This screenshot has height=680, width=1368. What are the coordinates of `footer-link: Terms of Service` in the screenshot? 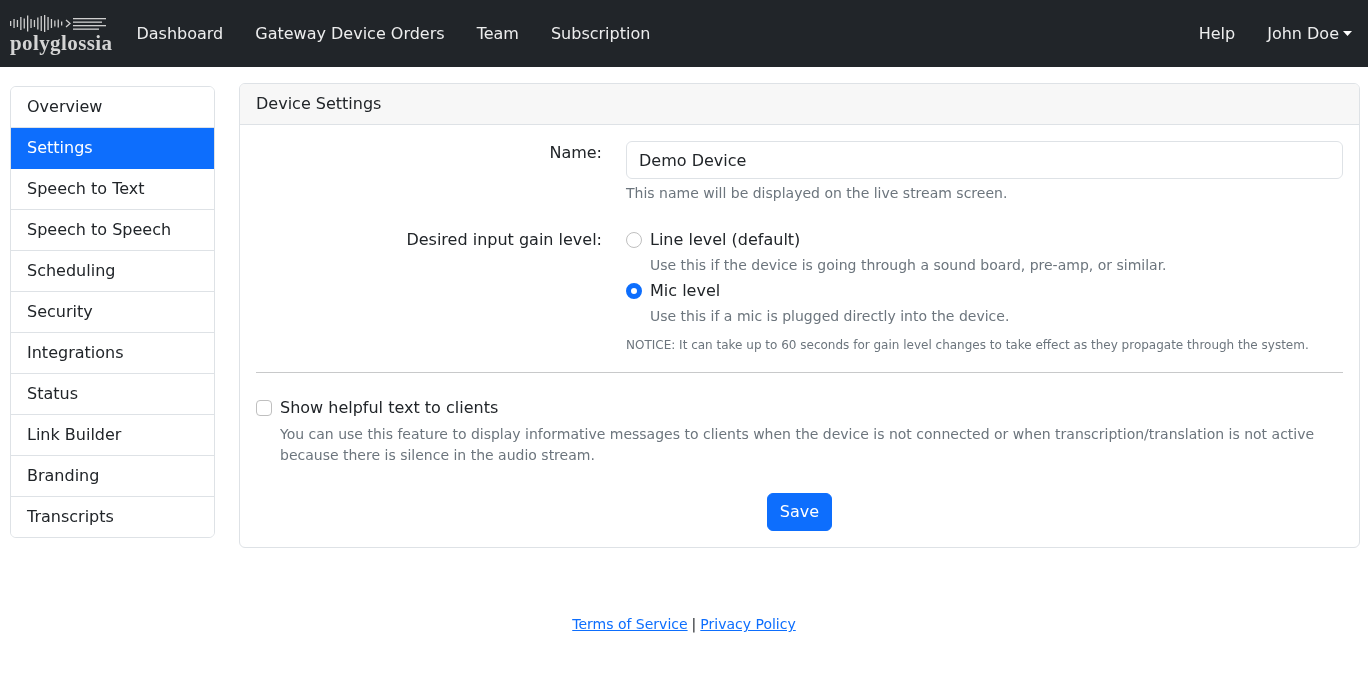 It's located at (630, 624).